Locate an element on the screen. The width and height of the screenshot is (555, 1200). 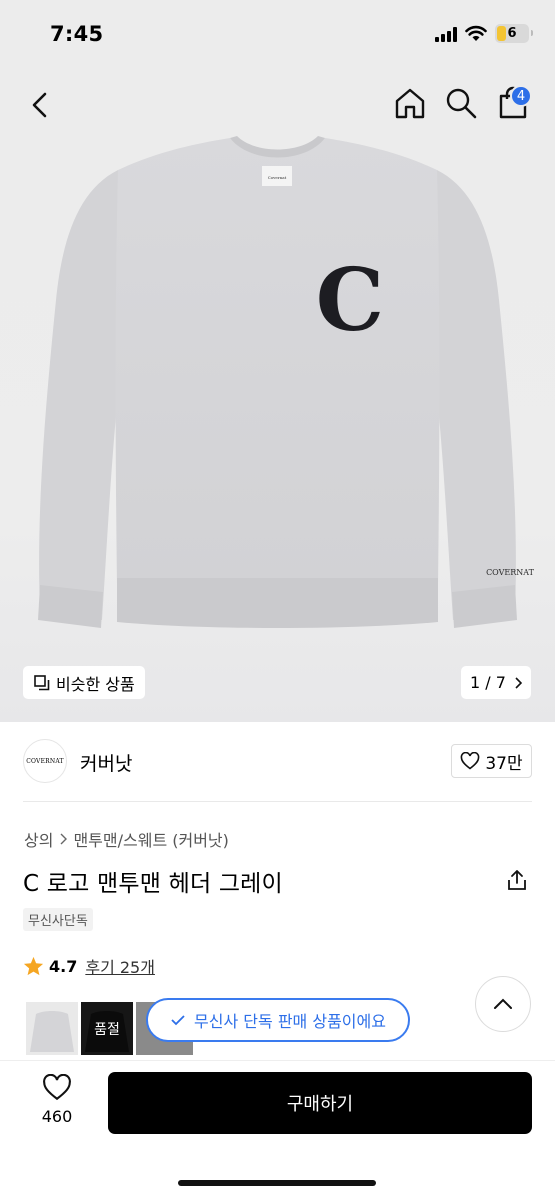
brand-like-count: 37만 is located at coordinates (504, 763).